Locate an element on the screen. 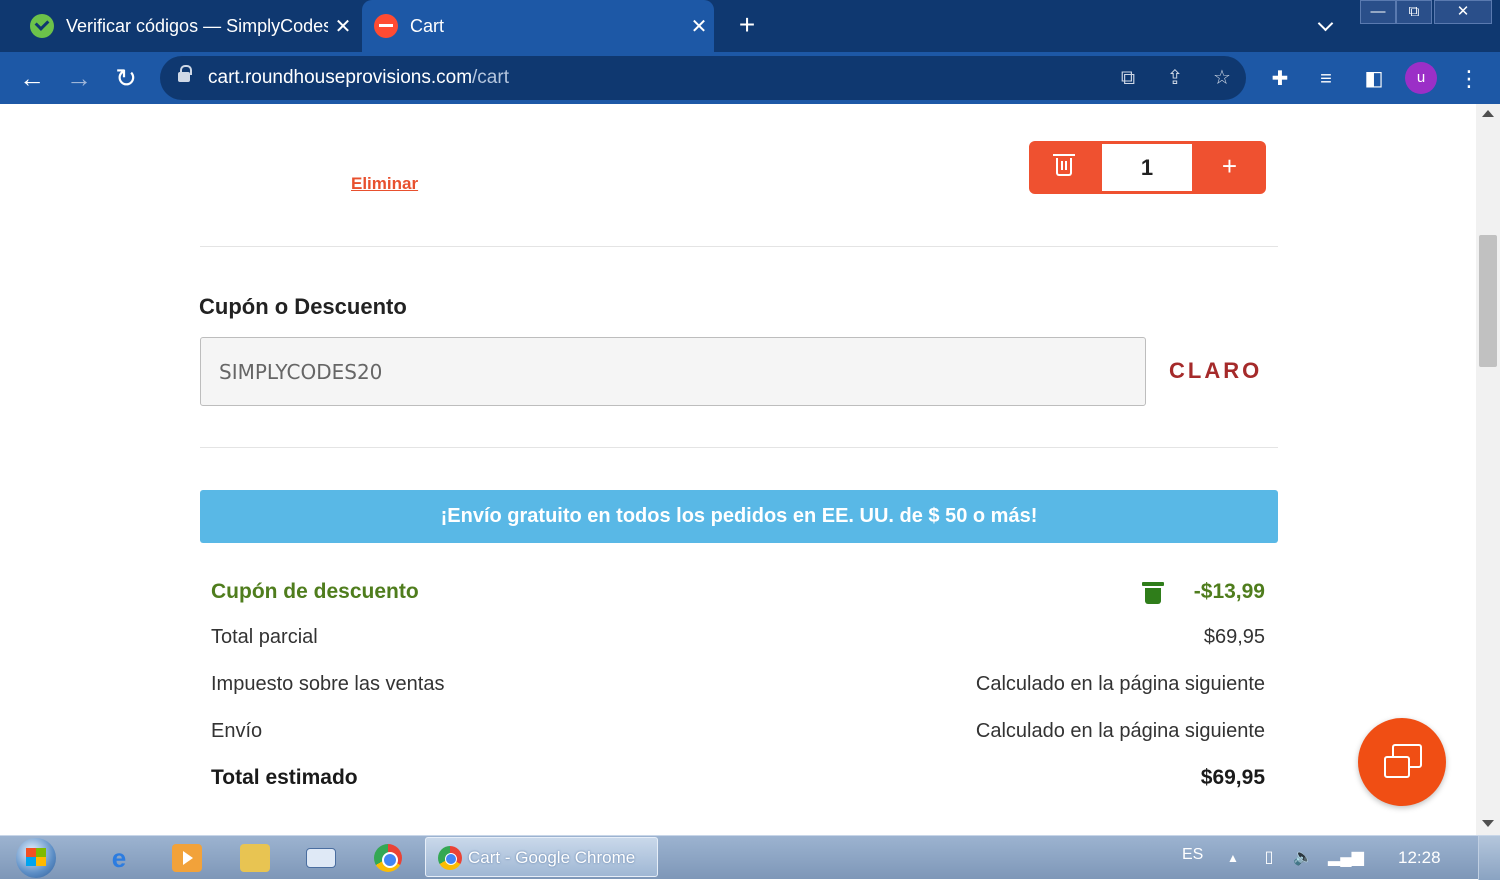  coupon-code-input is located at coordinates (673, 371).